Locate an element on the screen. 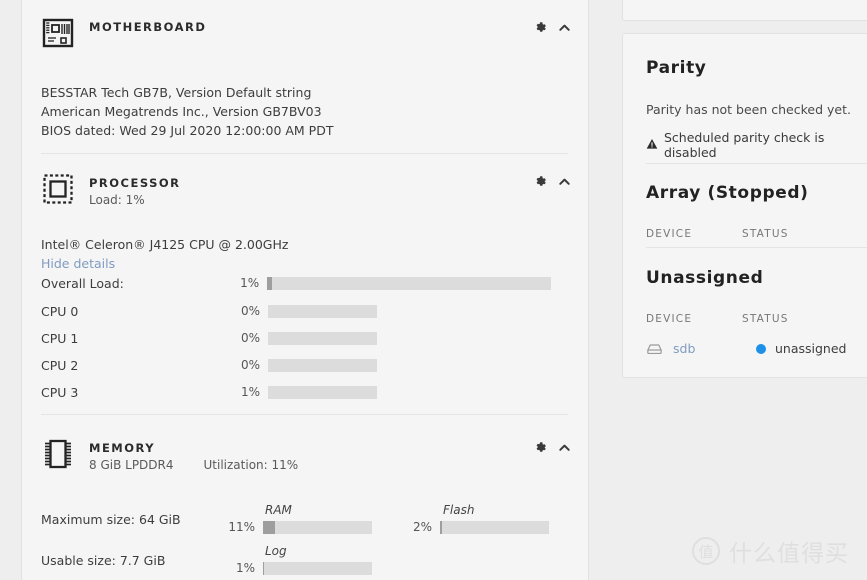 The image size is (867, 580). flash-gauge-fill is located at coordinates (441, 527).